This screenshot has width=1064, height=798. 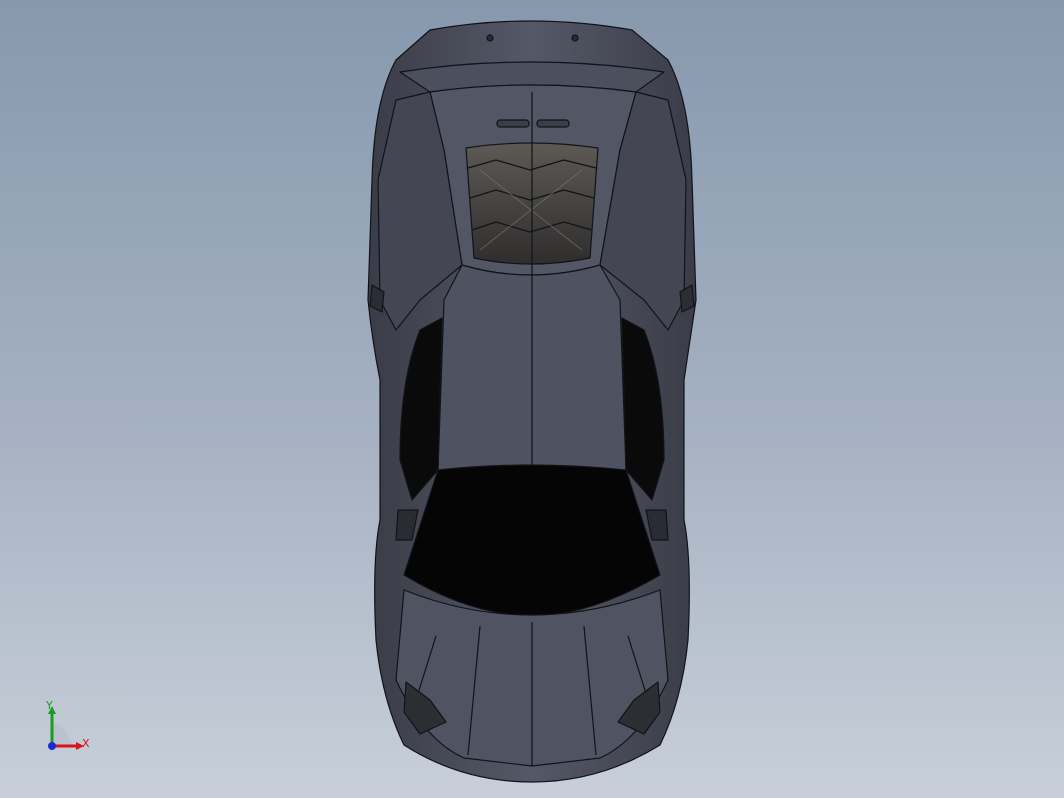 What do you see at coordinates (532, 540) in the screenshot?
I see `windshield` at bounding box center [532, 540].